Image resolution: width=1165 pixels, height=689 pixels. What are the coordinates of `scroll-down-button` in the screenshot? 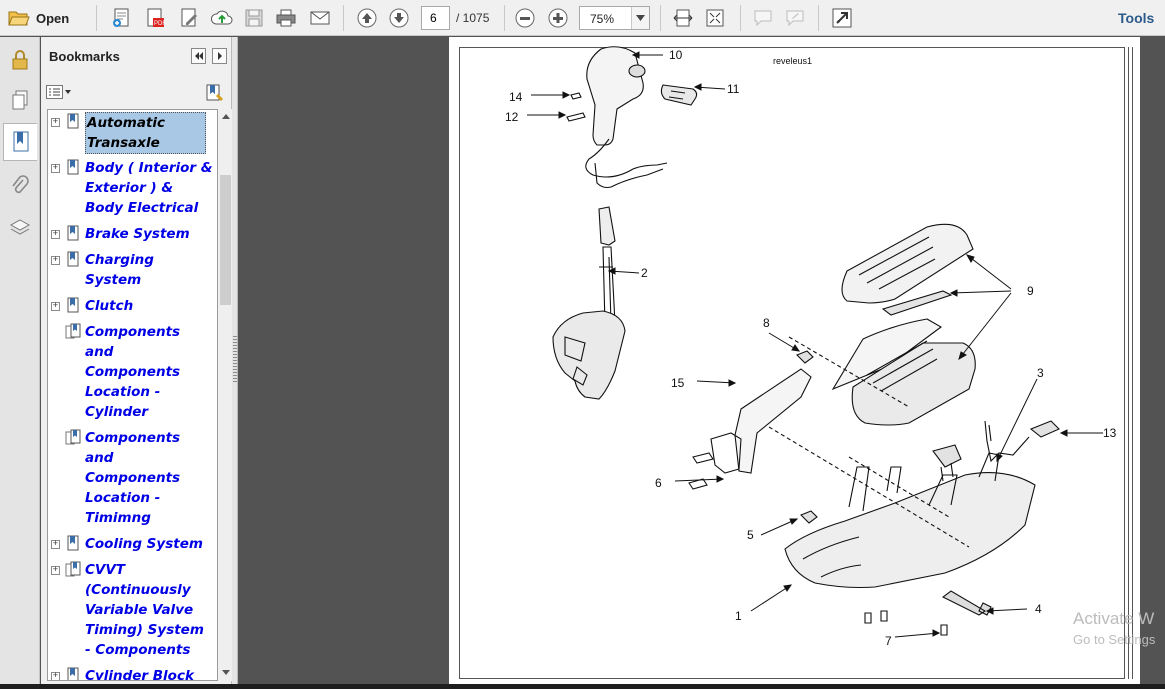 It's located at (225, 672).